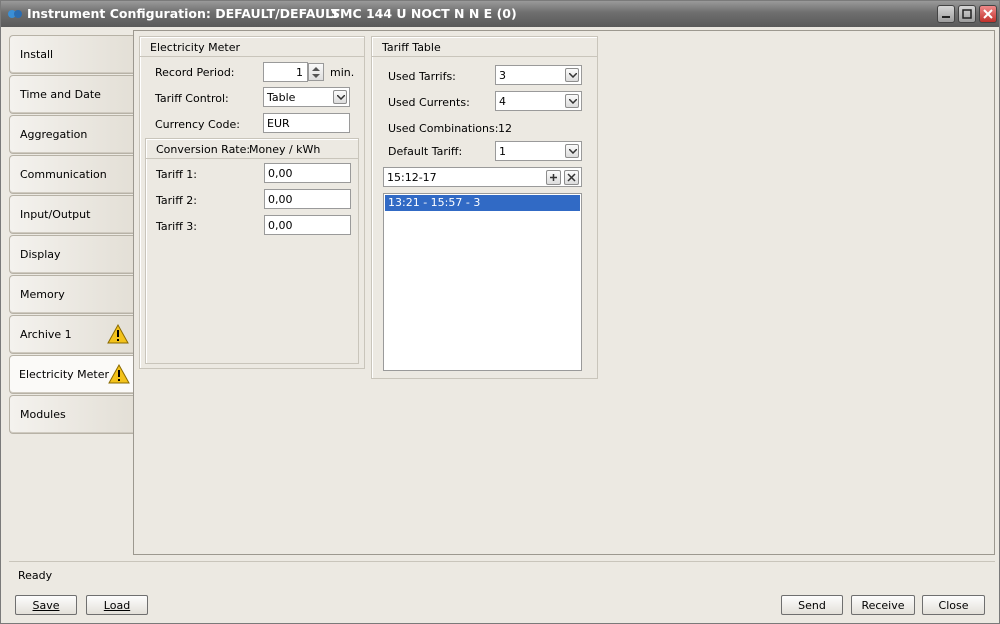 Image resolution: width=1000 pixels, height=624 pixels. I want to click on used-tariffs-select: 3, so click(538, 75).